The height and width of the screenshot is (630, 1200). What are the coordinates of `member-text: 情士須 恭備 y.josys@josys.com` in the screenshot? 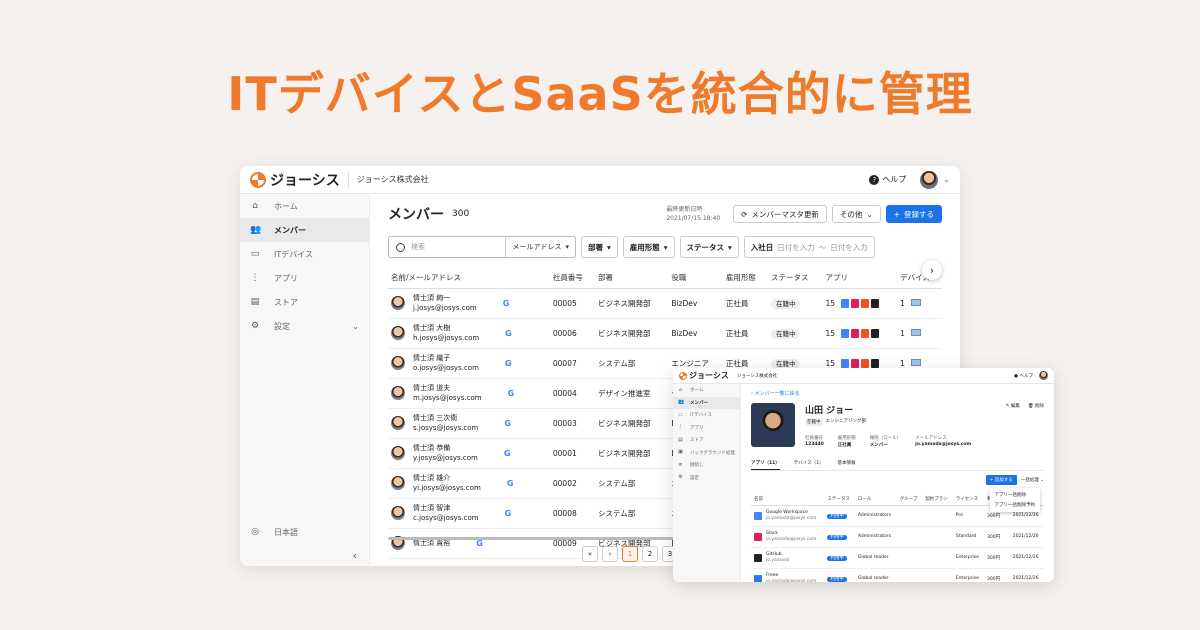 It's located at (445, 453).